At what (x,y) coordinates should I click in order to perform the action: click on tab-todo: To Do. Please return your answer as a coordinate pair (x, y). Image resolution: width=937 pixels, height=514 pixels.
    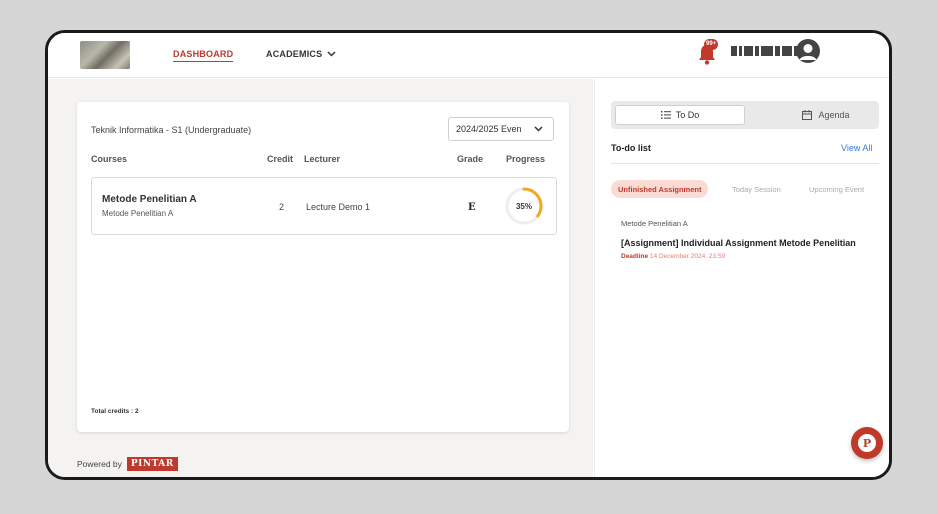
    Looking at the image, I should click on (680, 115).